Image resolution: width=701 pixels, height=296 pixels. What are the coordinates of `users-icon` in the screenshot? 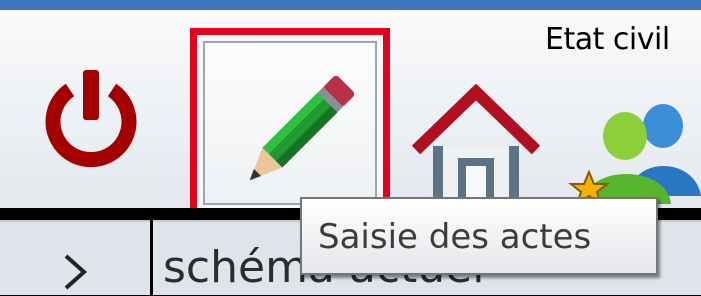 It's located at (634, 155).